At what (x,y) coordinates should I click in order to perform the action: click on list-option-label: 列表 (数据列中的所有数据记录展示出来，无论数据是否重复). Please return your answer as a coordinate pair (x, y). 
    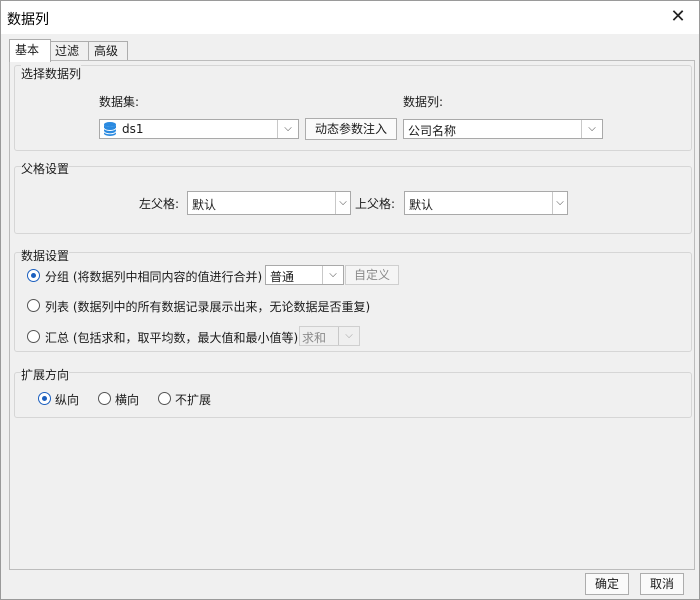
    Looking at the image, I should click on (208, 307).